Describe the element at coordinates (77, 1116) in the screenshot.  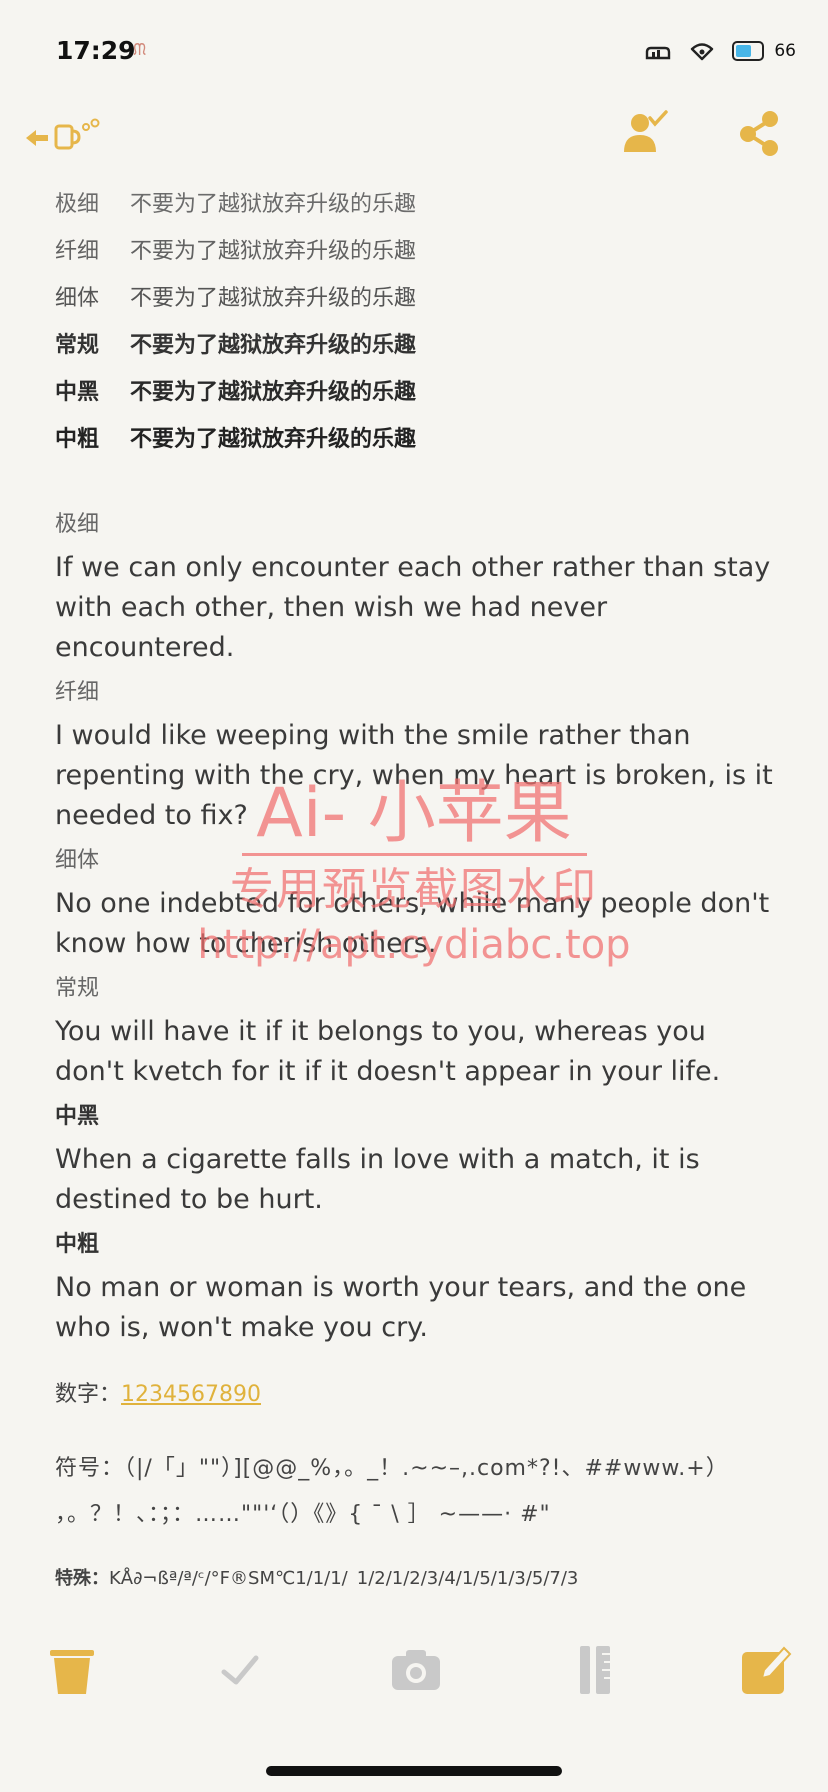
I see `section-label: 中黑` at that location.